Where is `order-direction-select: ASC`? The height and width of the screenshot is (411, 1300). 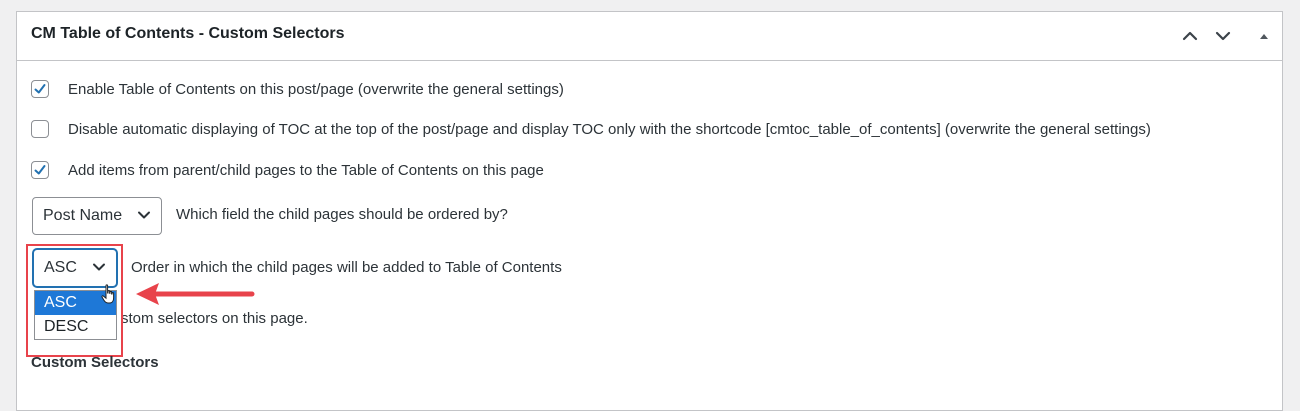 order-direction-select: ASC is located at coordinates (75, 268).